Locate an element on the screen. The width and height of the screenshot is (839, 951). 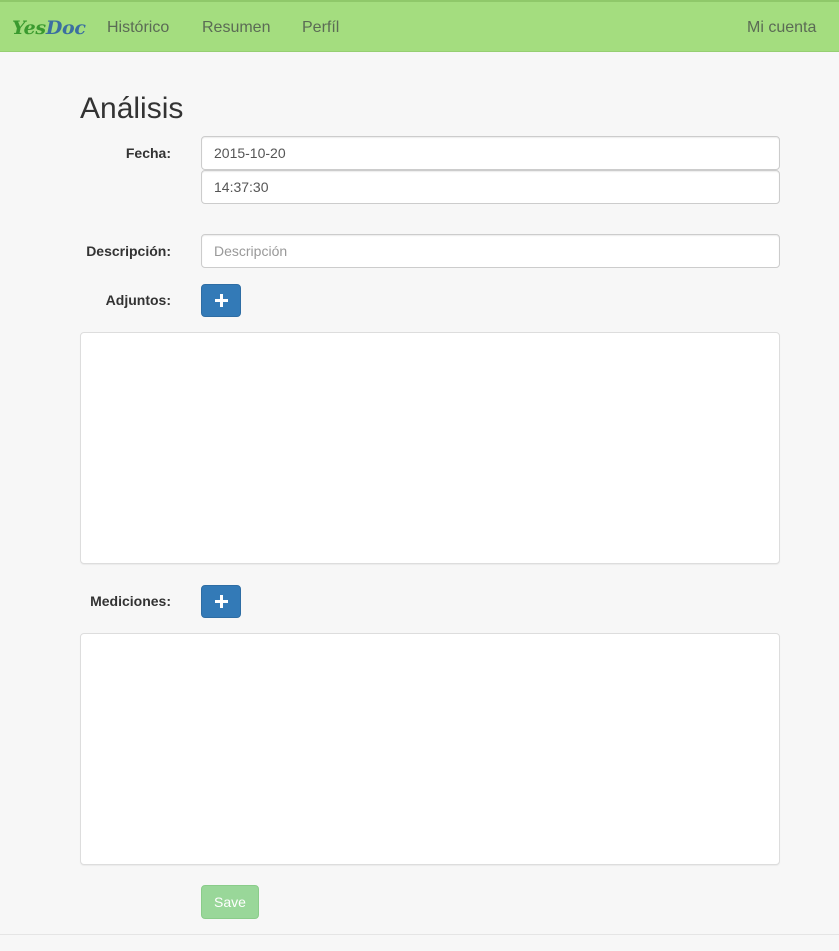
descripcion-label: Descripción: is located at coordinates (128, 251).